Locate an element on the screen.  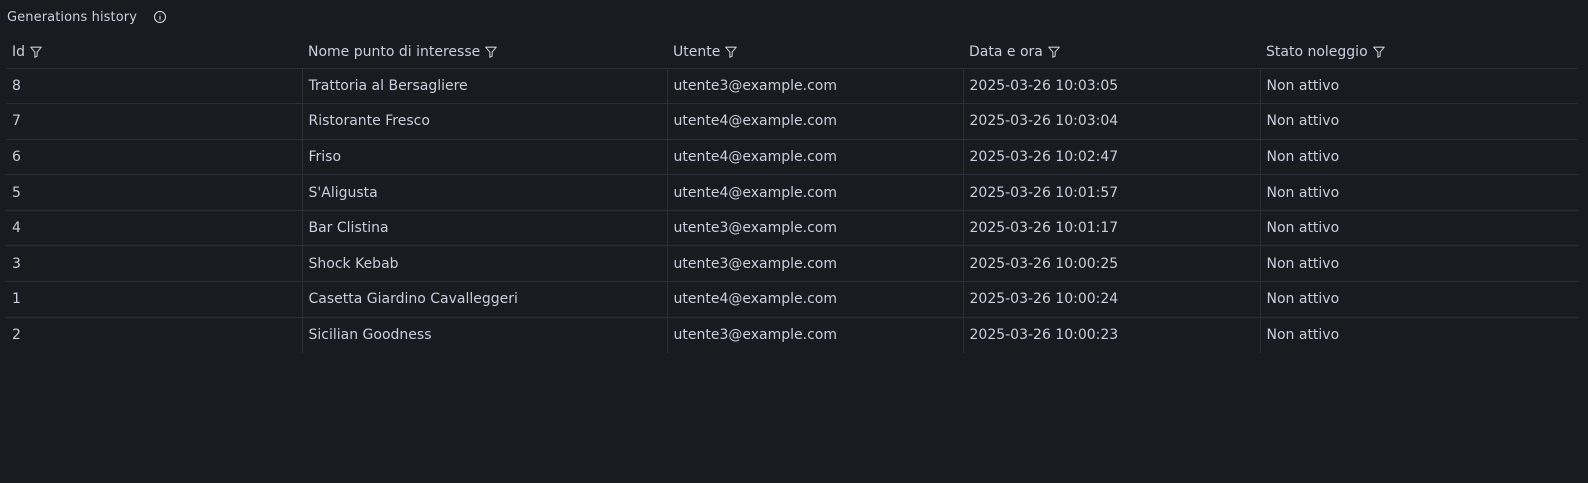
panel-header: Generations history is located at coordinates (87, 17).